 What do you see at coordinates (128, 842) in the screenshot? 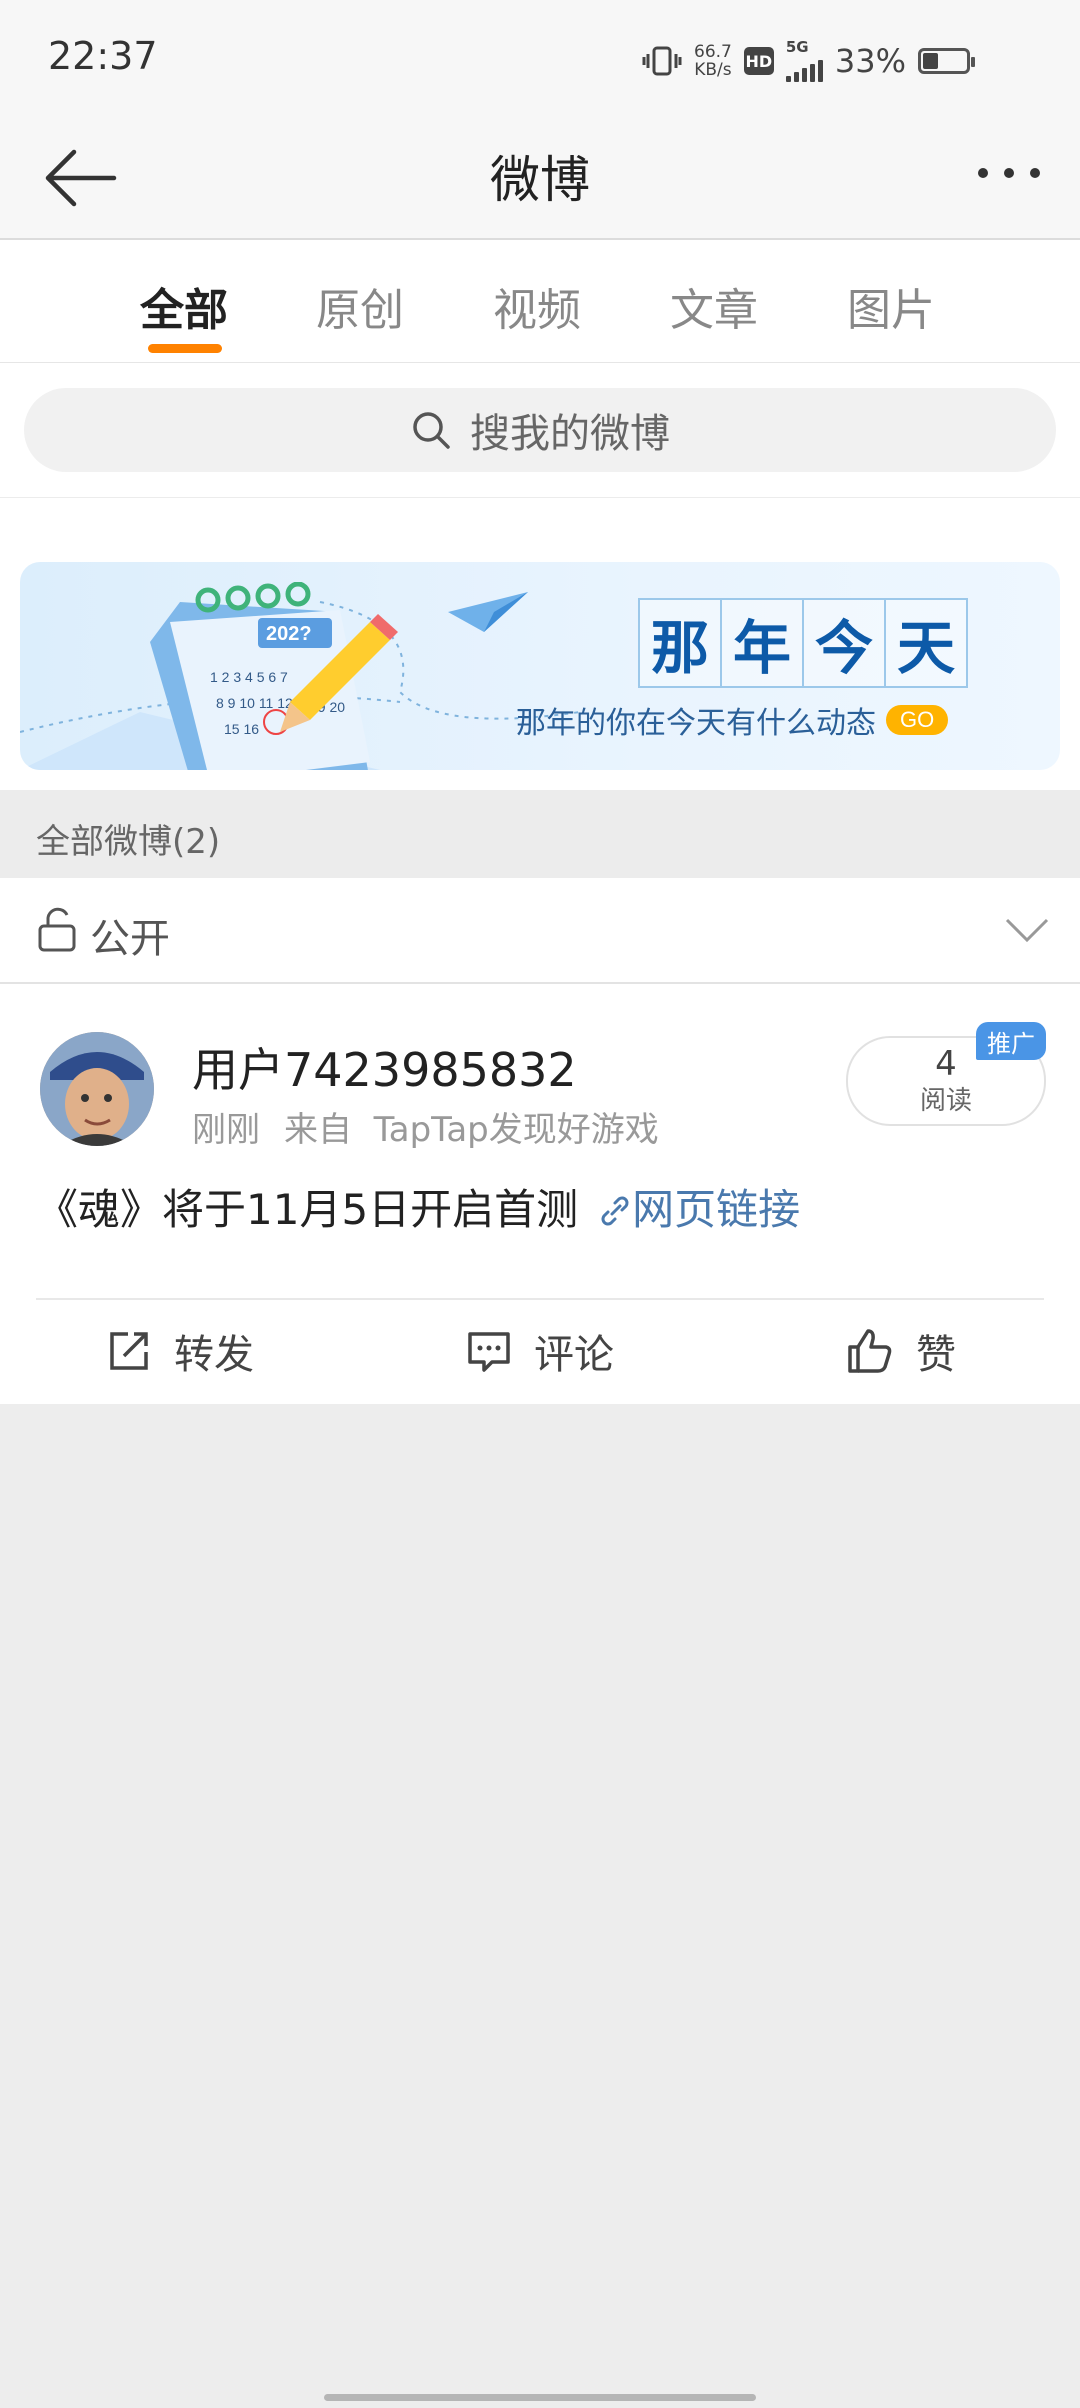
I see `weibo-count-label: 全部微博(2)` at bounding box center [128, 842].